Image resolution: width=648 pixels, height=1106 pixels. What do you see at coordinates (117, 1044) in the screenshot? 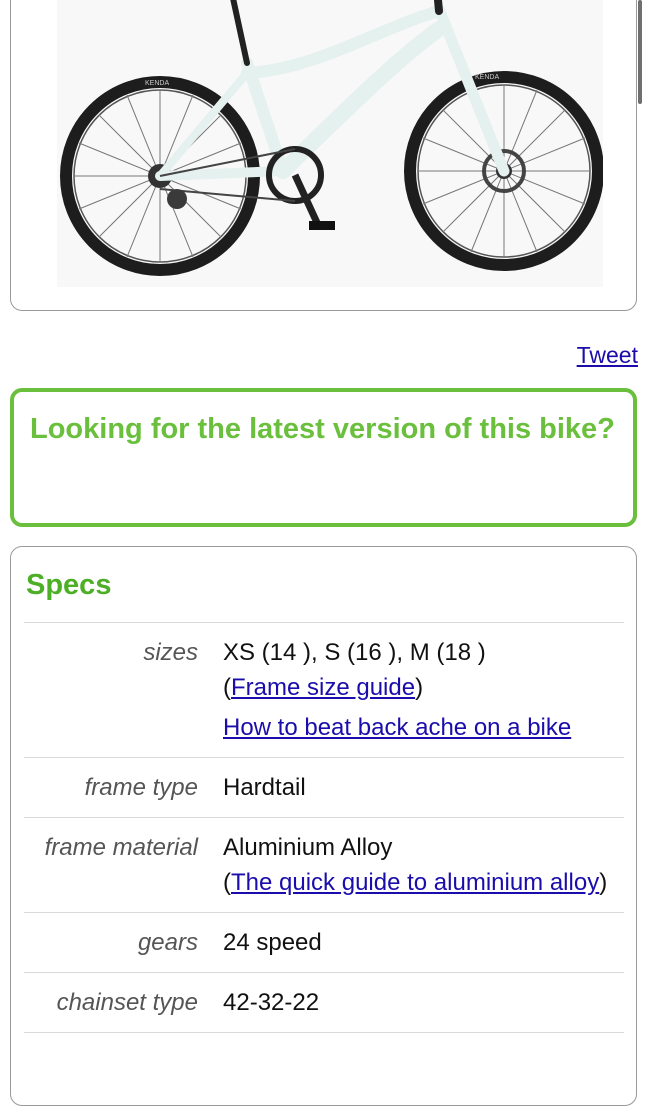
I see `spec-label` at bounding box center [117, 1044].